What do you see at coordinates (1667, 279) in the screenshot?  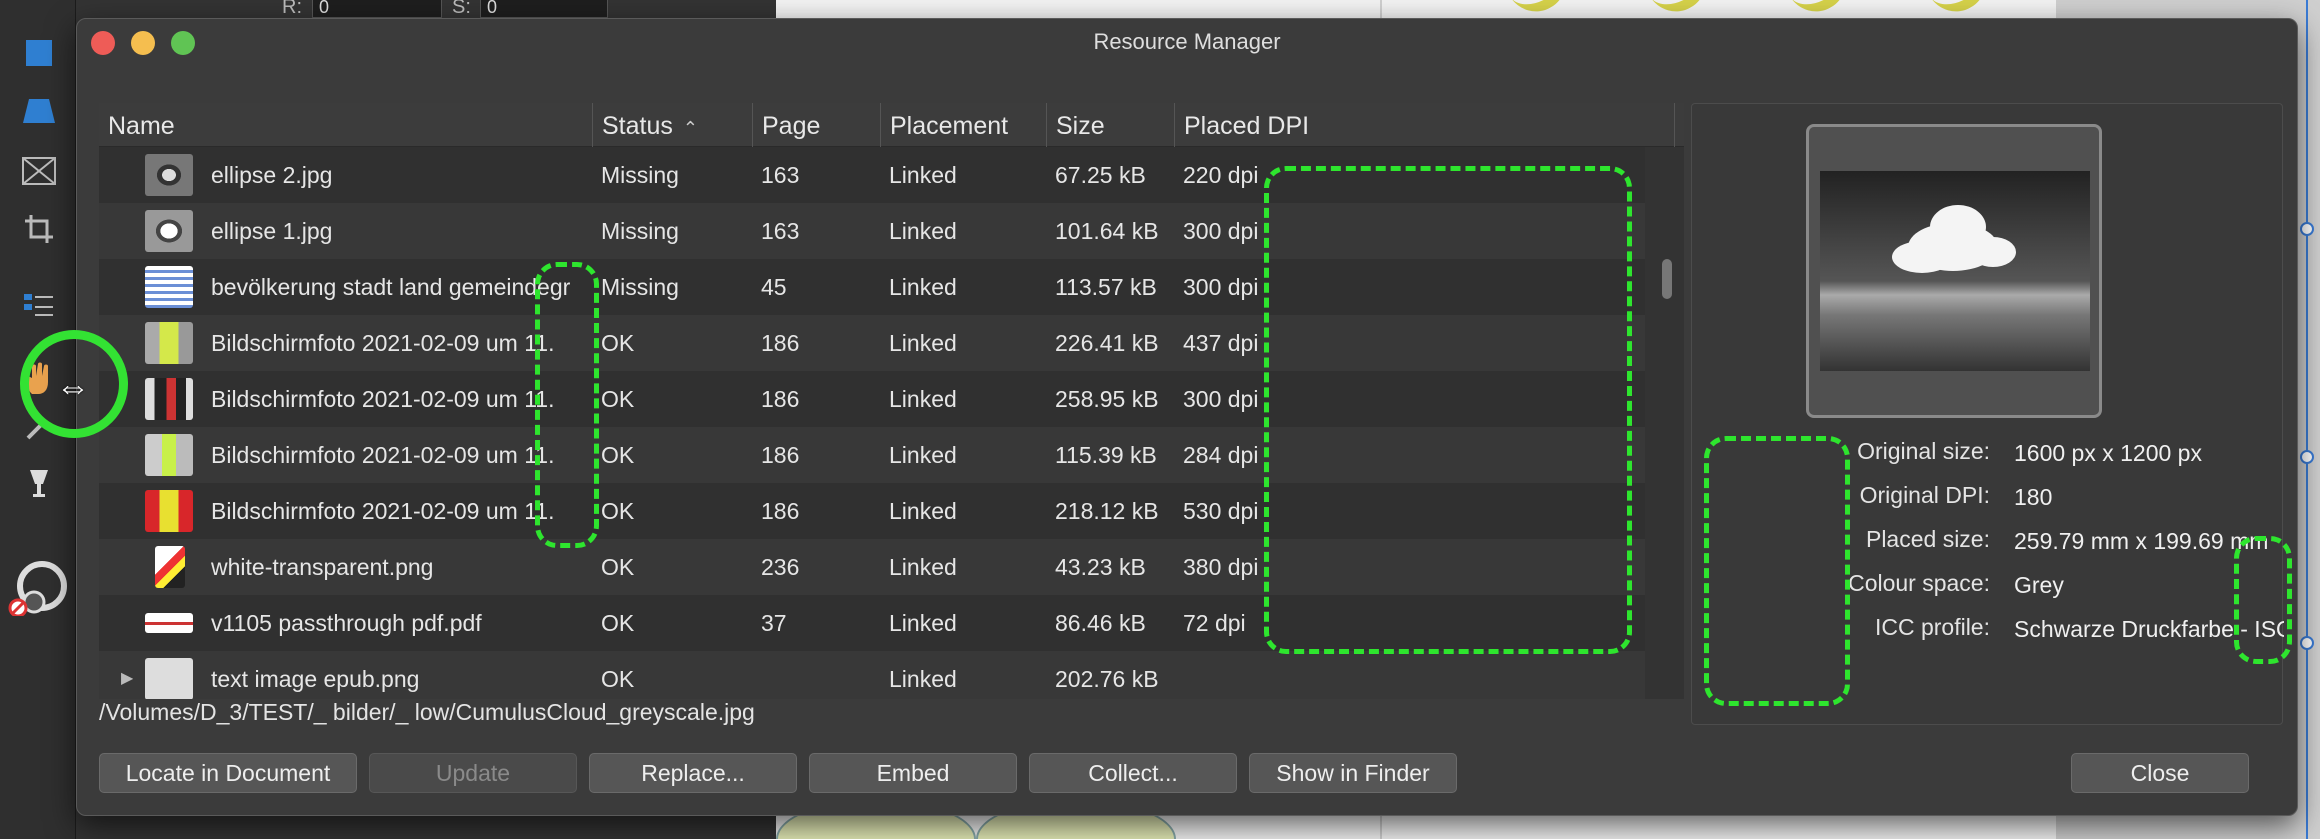 I see `table-scrollbar-thumb` at bounding box center [1667, 279].